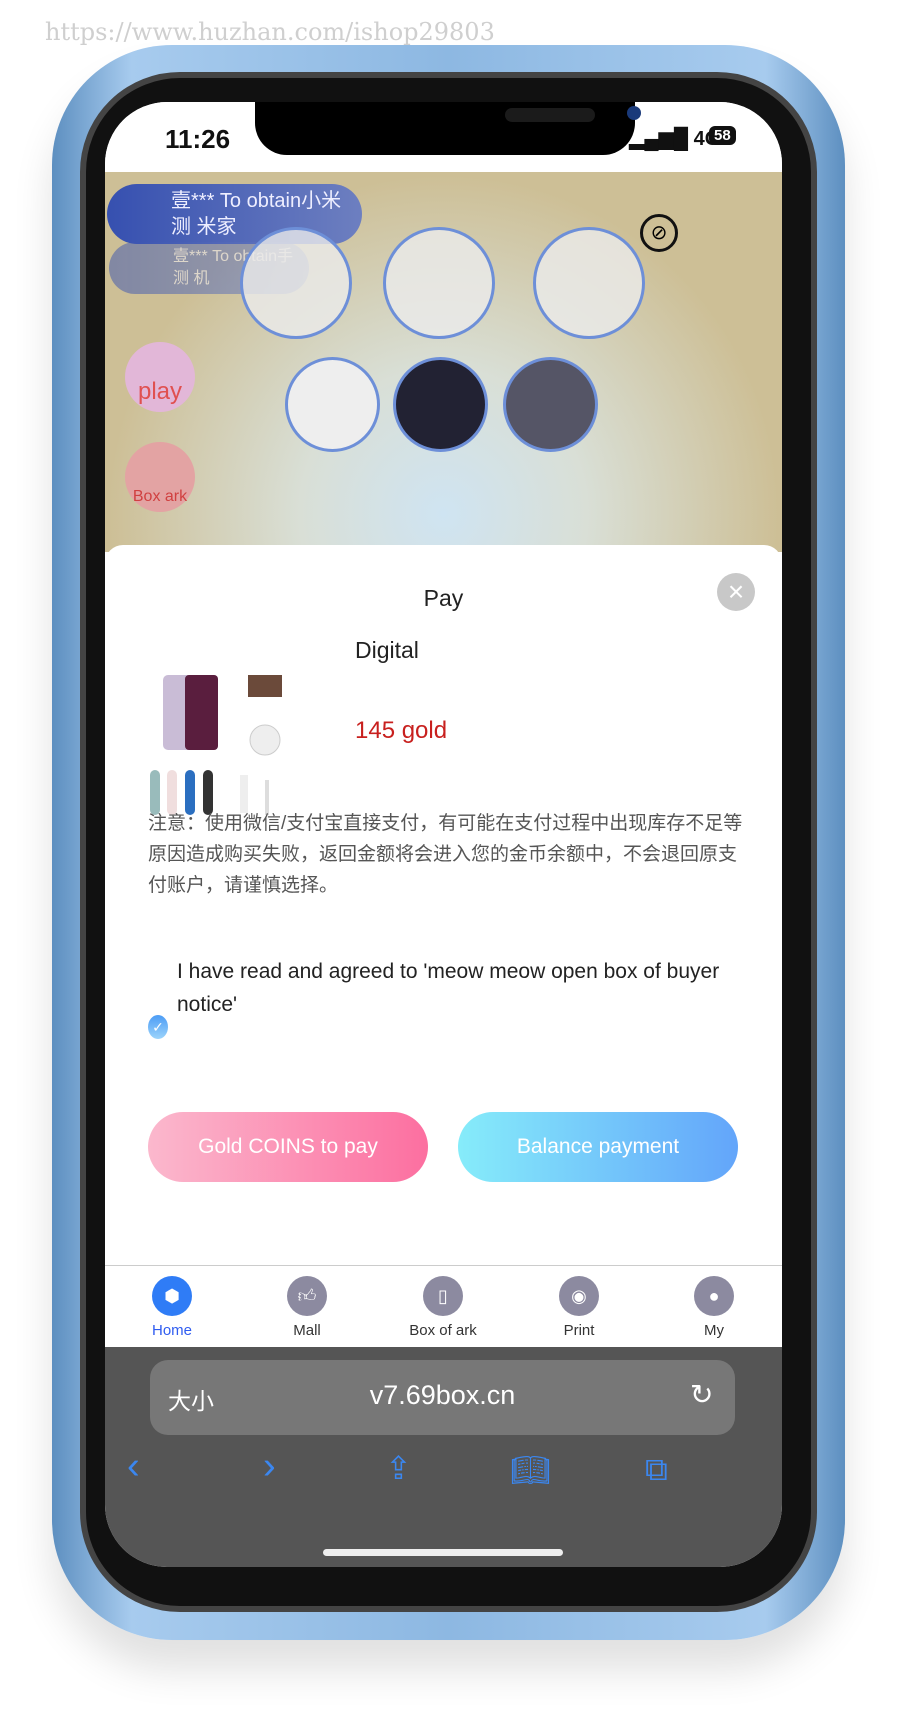 The width and height of the screenshot is (900, 1712). I want to click on watermark: https://www.huzhan.com/ishop29803, so click(270, 32).